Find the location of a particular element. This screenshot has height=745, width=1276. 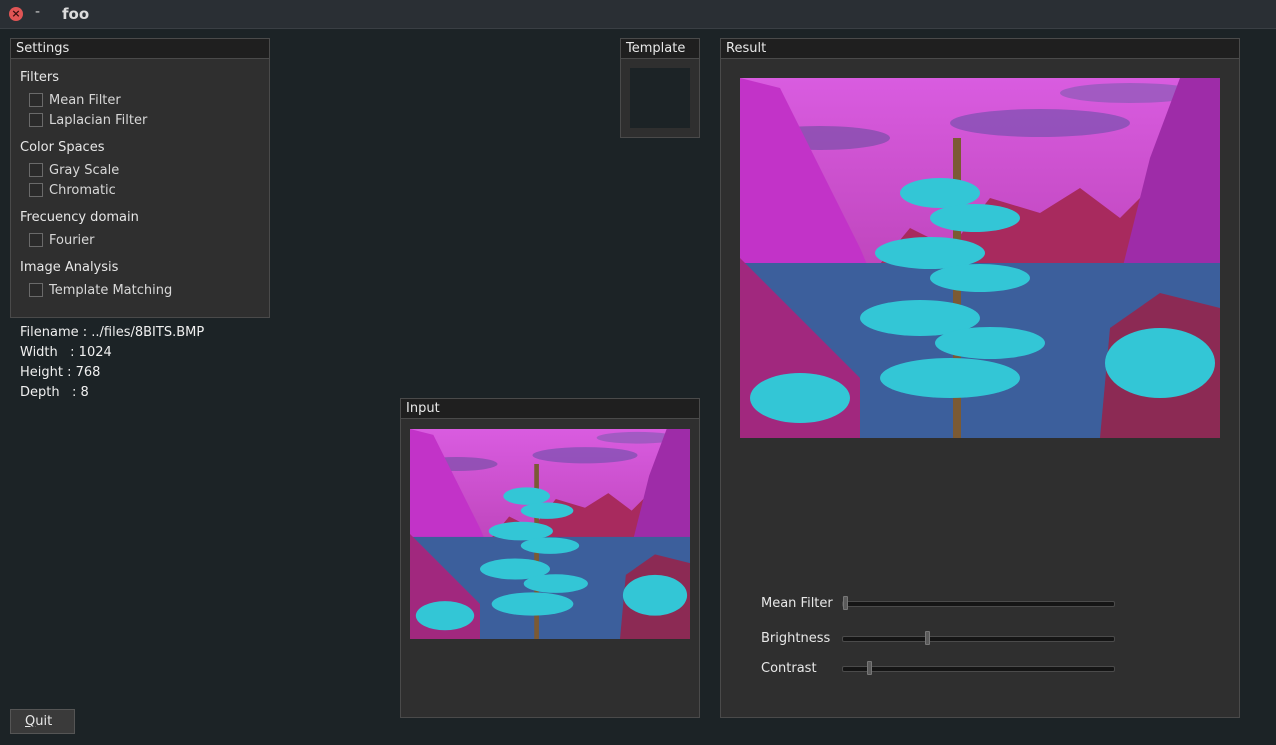

section-color-spaces: Color Spaces is located at coordinates (62, 147).